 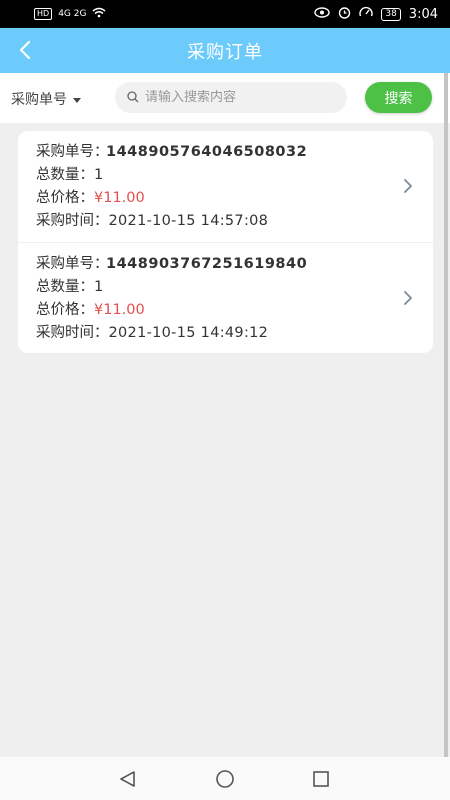 What do you see at coordinates (207, 264) in the screenshot?
I see `order-no-value: 1448903767251619840` at bounding box center [207, 264].